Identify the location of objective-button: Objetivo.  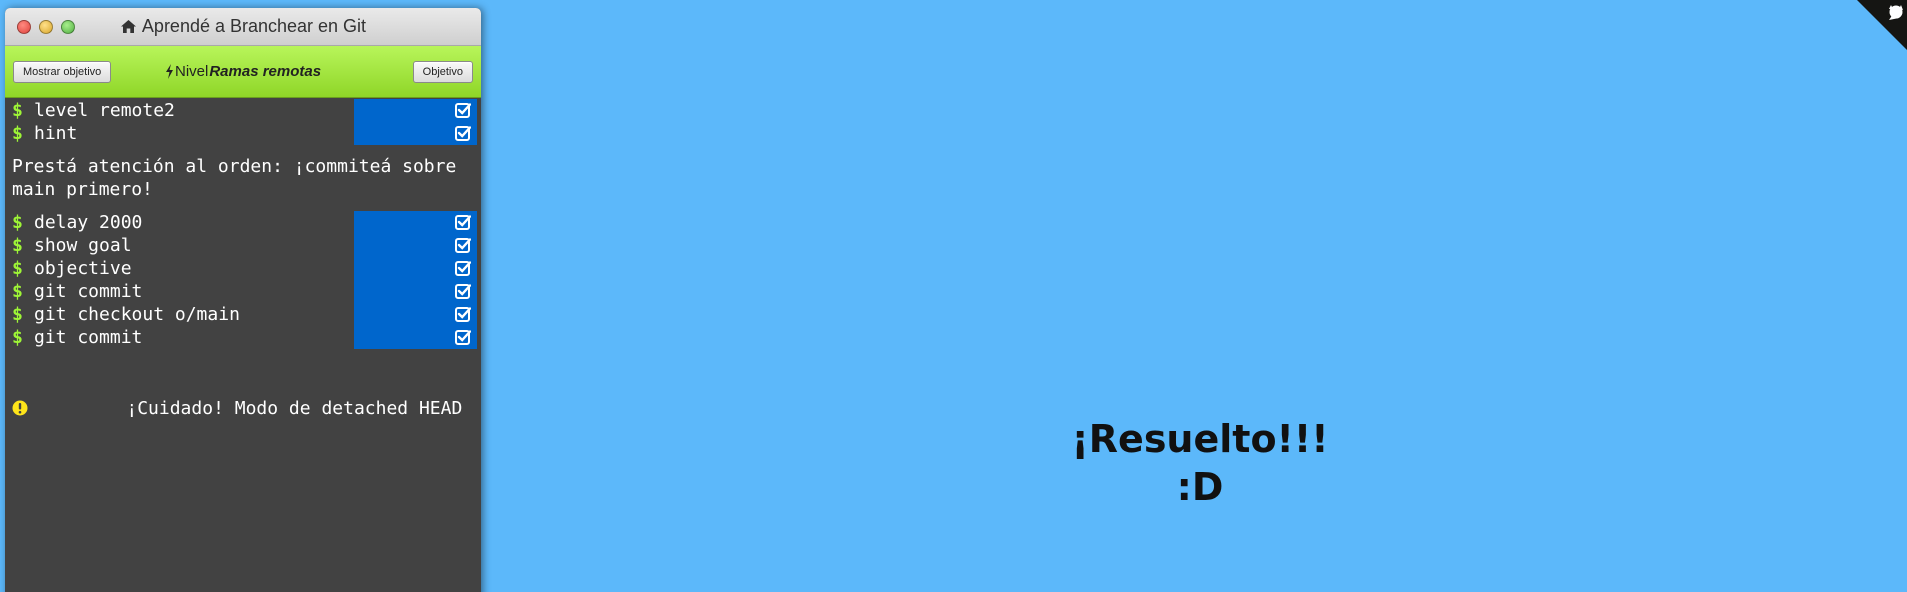
(442, 71).